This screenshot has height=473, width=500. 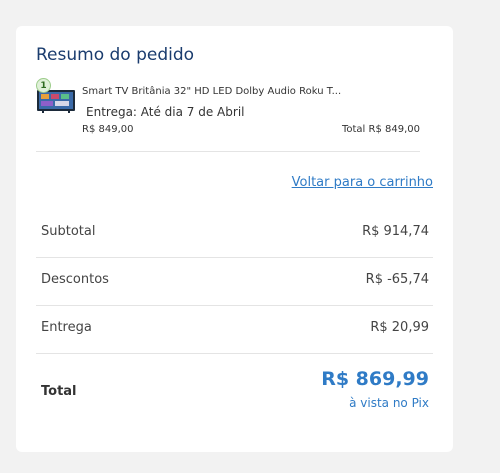 I want to click on quantity-badge: 1, so click(x=43, y=85).